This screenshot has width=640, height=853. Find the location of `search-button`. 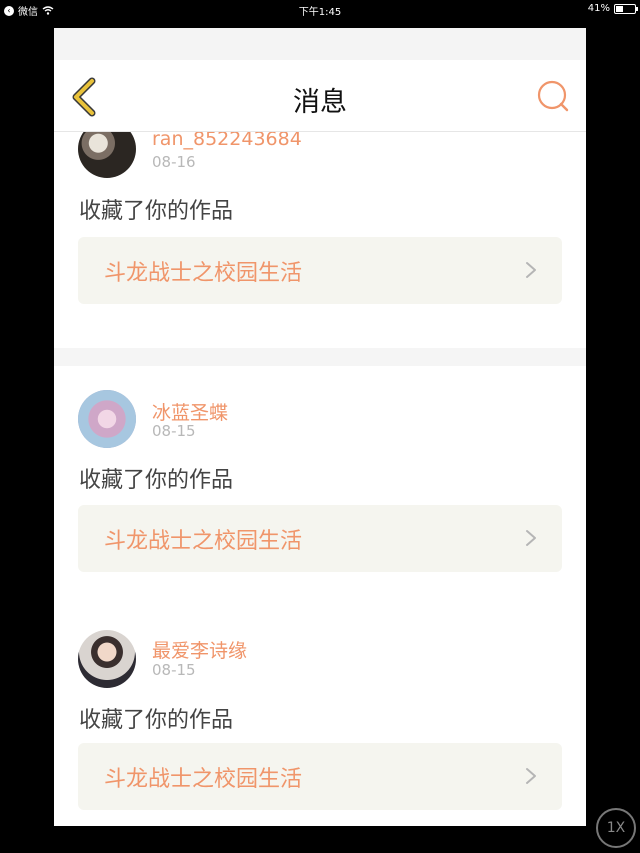

search-button is located at coordinates (554, 96).